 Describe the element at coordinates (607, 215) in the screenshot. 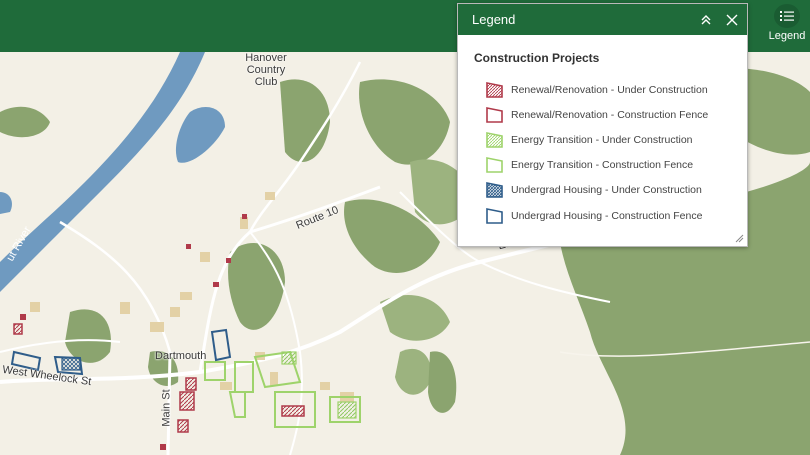

I see `legend-item-label: Undergrad Housing - Construction Fence` at that location.